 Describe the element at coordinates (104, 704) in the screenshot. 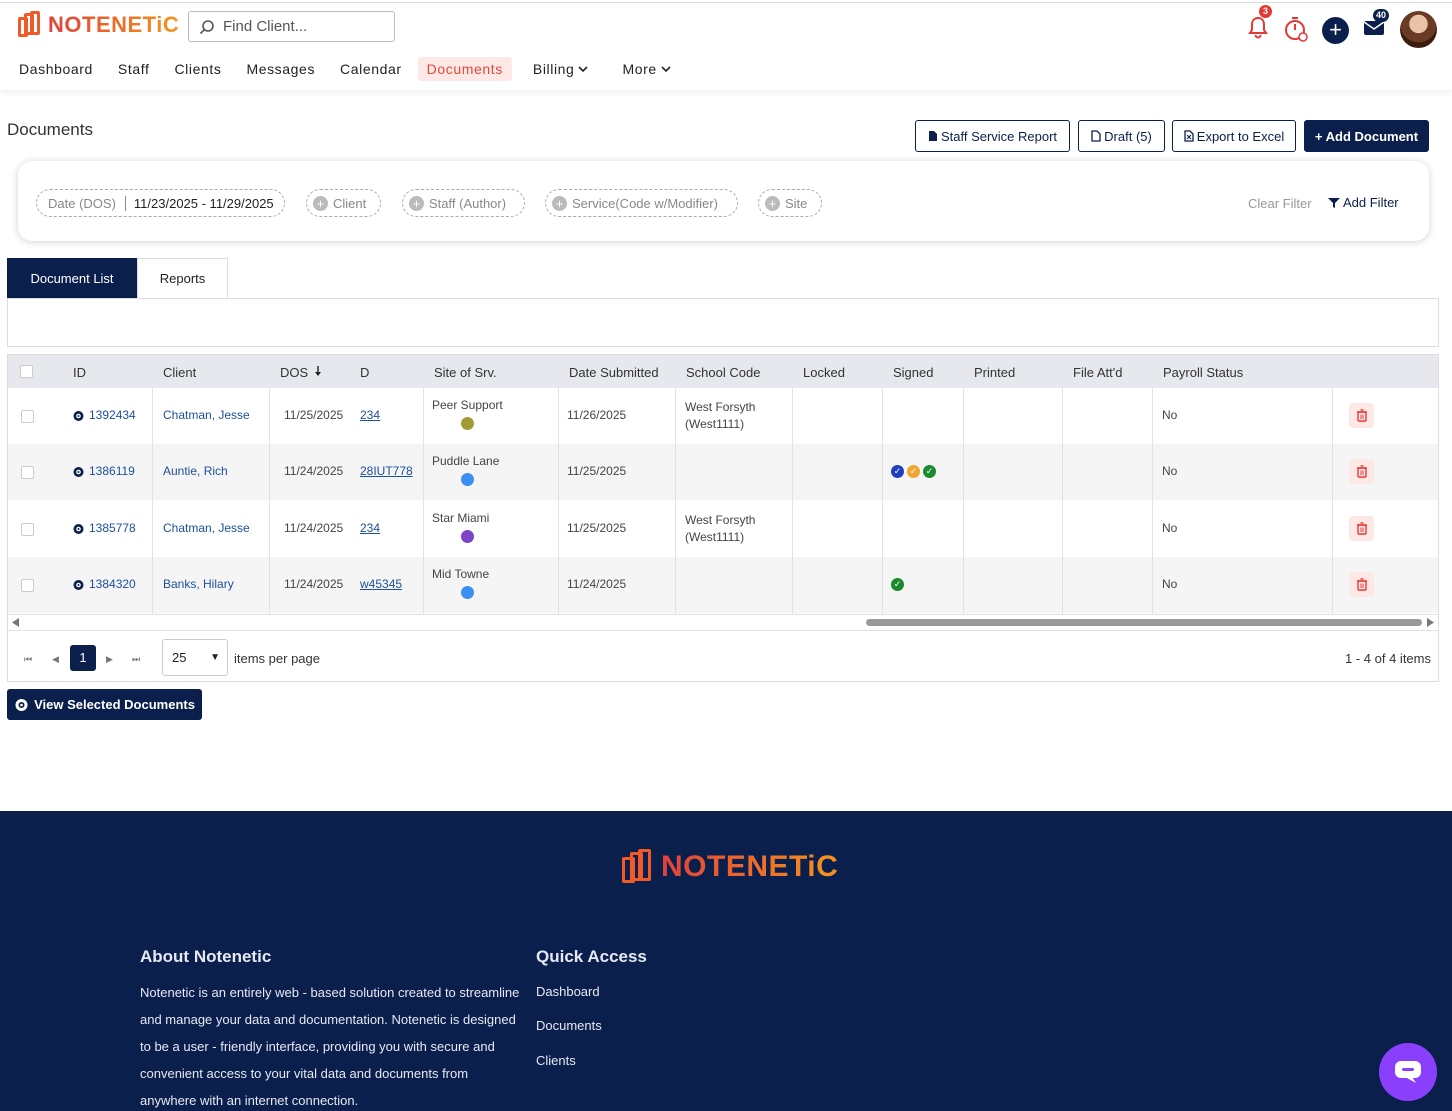

I see `view-selected-documents-button: View Selected Documents` at that location.